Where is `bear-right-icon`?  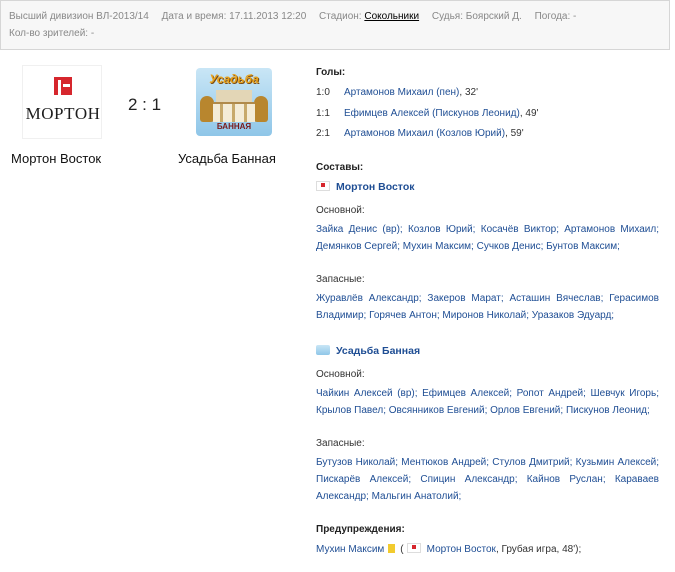
bear-right-icon is located at coordinates (261, 109).